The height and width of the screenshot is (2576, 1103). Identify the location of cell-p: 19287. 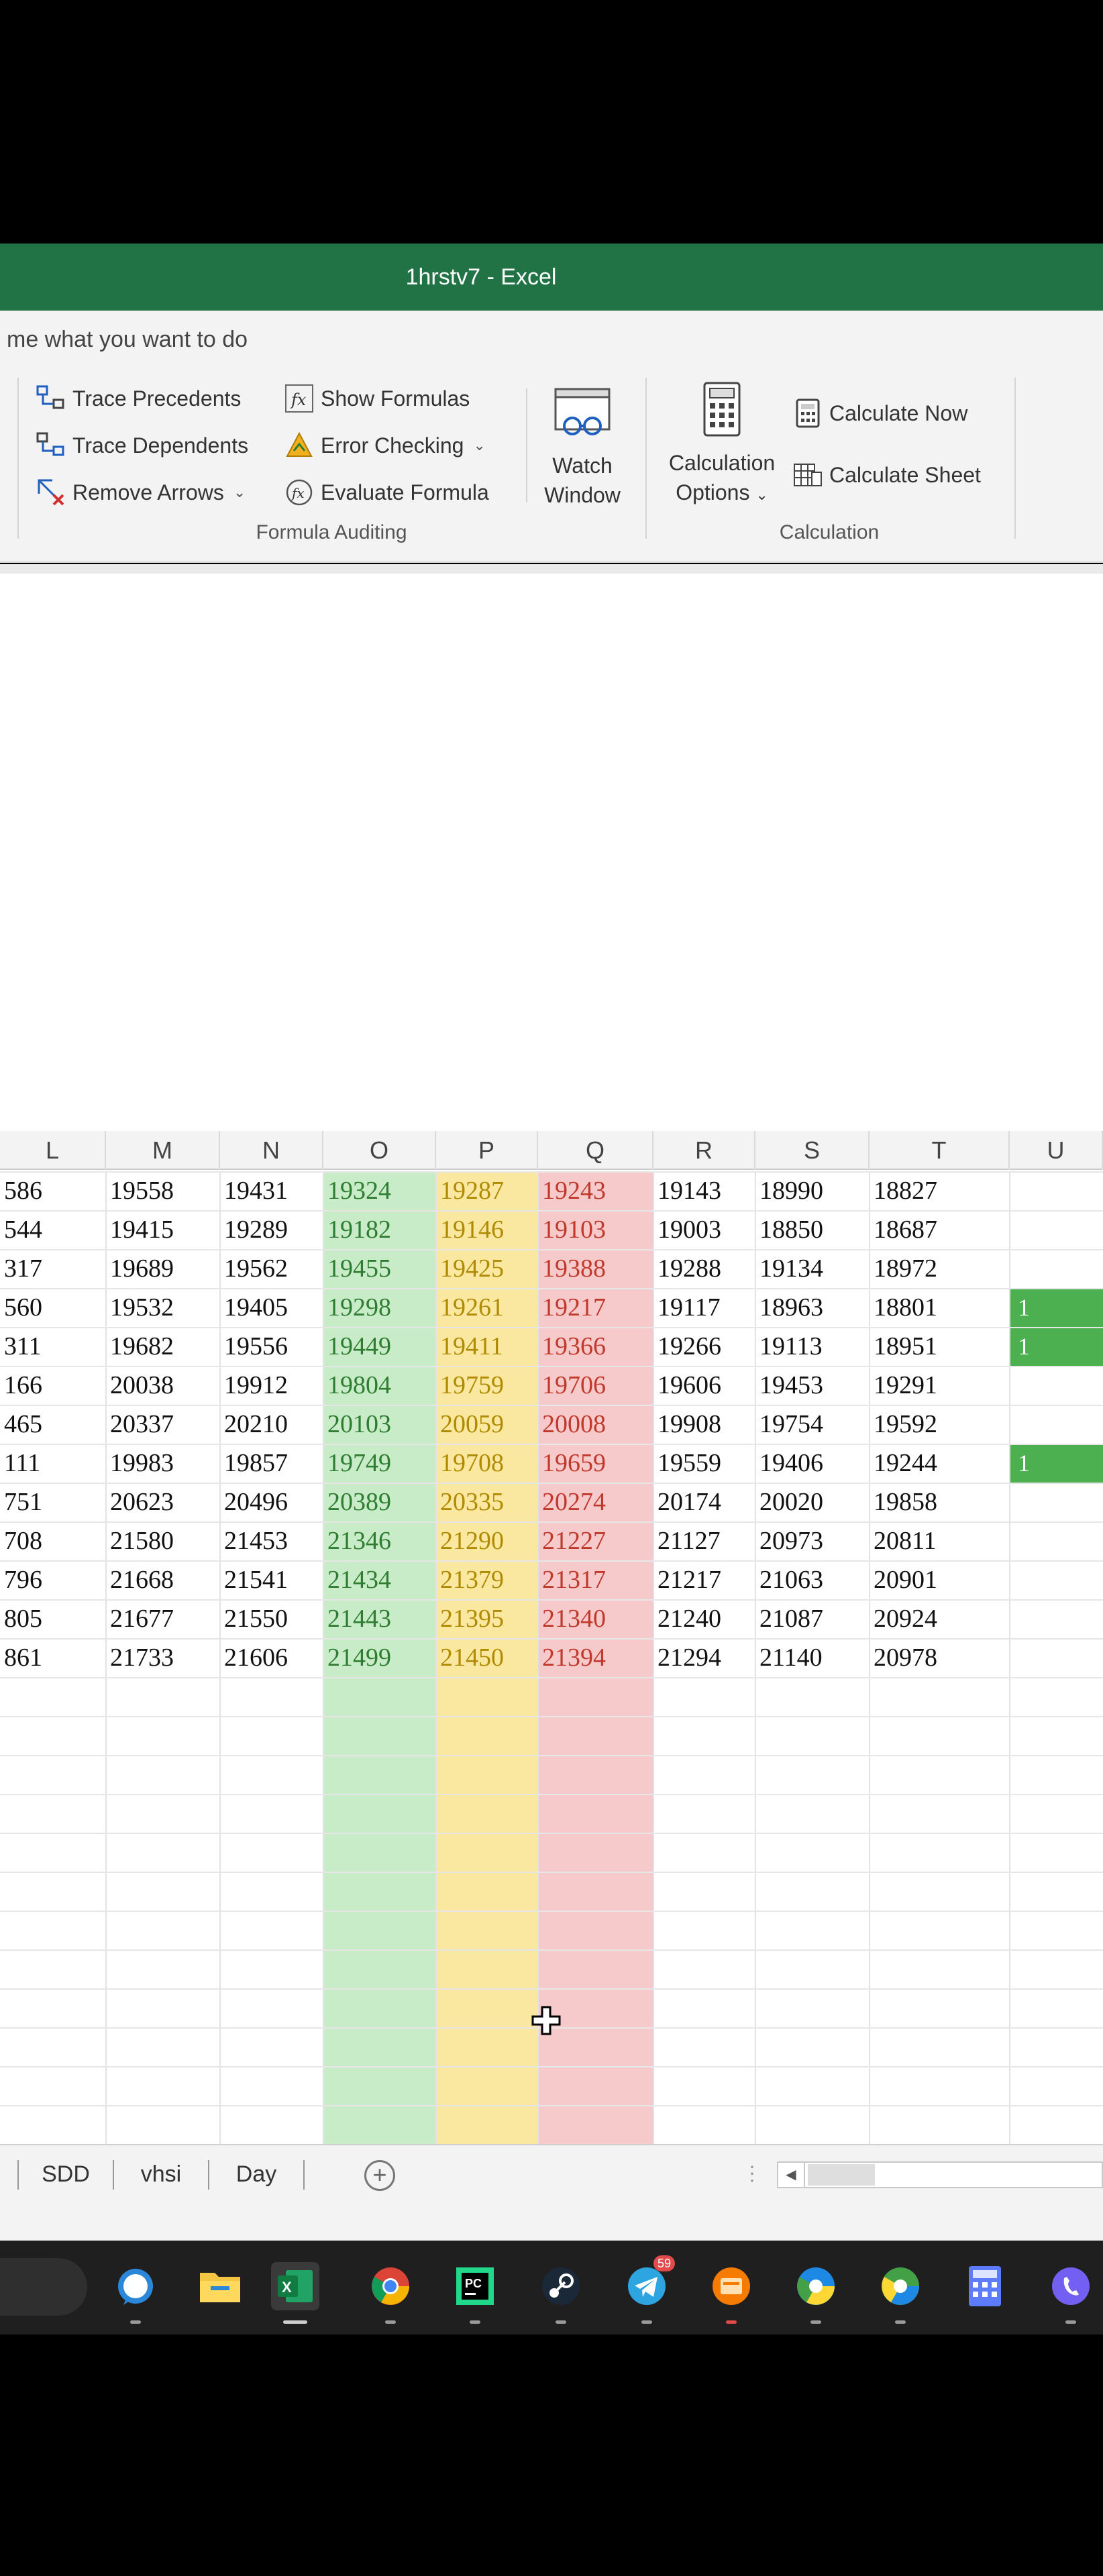
(487, 1190).